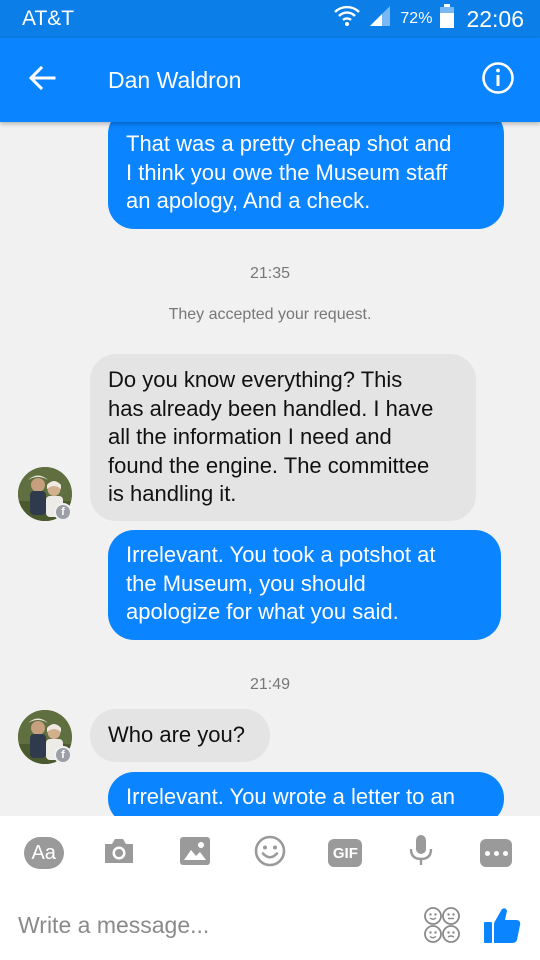 The height and width of the screenshot is (960, 540). I want to click on arrow-left-icon, so click(42, 80).